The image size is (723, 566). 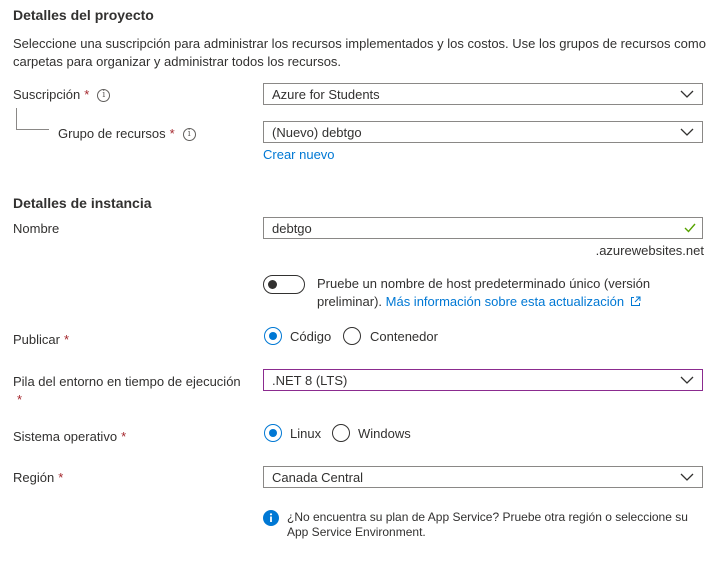 I want to click on os-label-text: Sistema operativo, so click(x=65, y=436).